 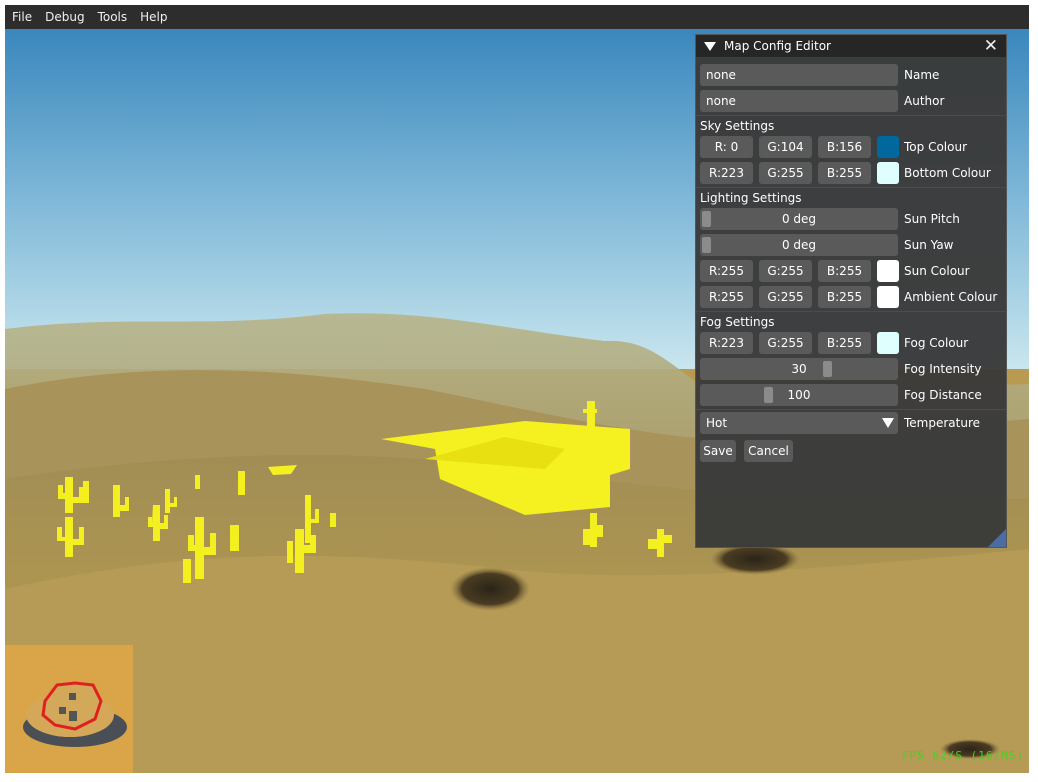 I want to click on ambient-g-field: G:255, so click(x=785, y=297).